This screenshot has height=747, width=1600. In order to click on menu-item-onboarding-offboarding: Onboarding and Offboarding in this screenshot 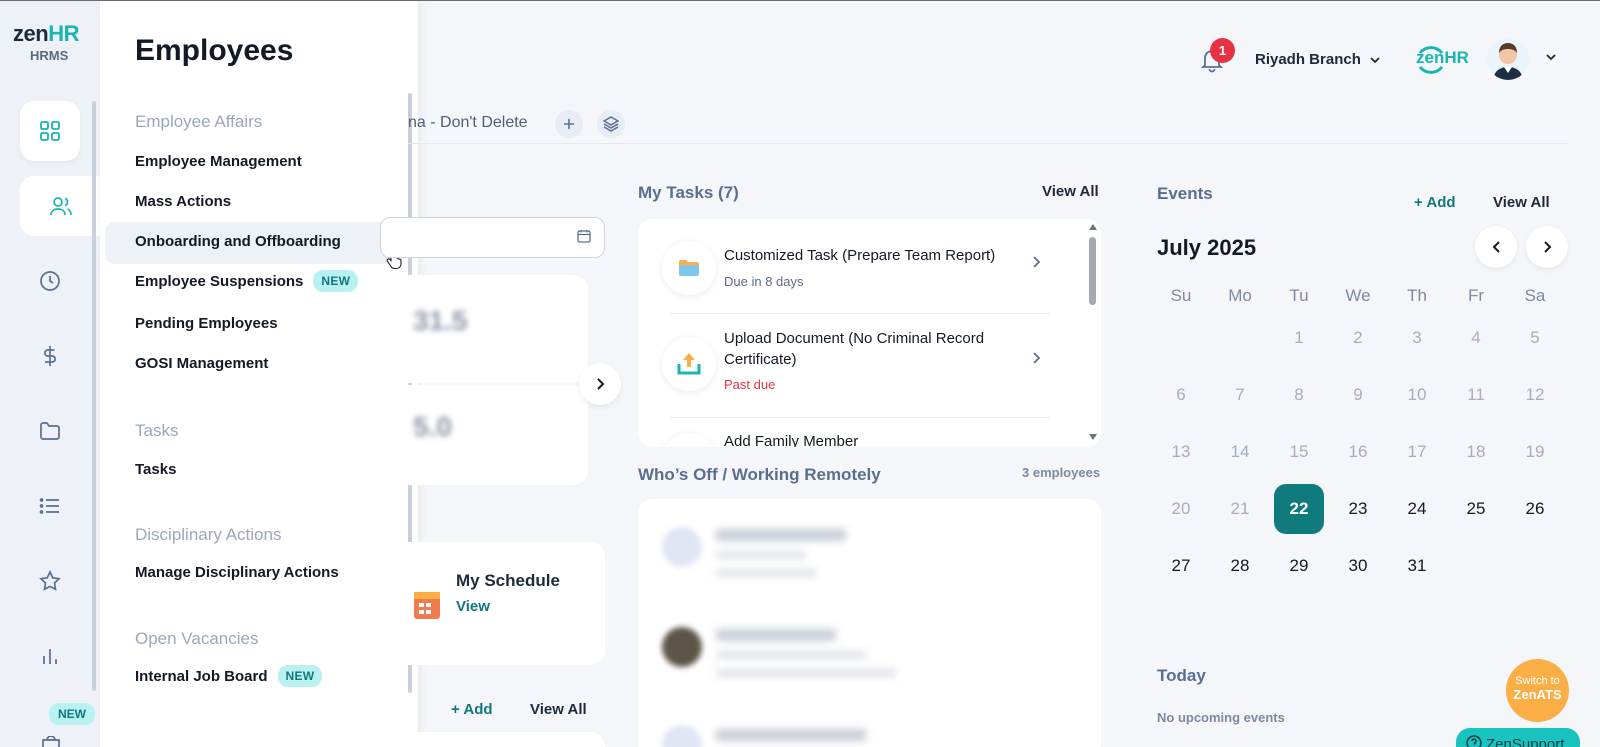, I will do `click(238, 241)`.